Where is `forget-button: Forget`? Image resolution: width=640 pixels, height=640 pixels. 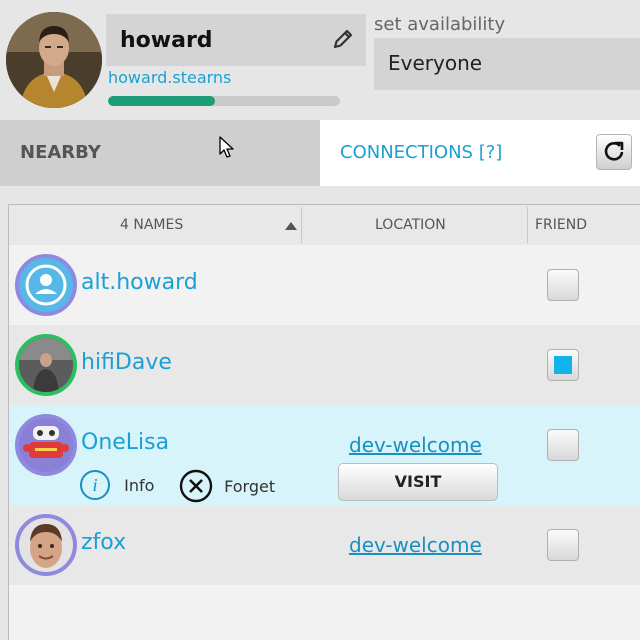
forget-button: Forget is located at coordinates (227, 486).